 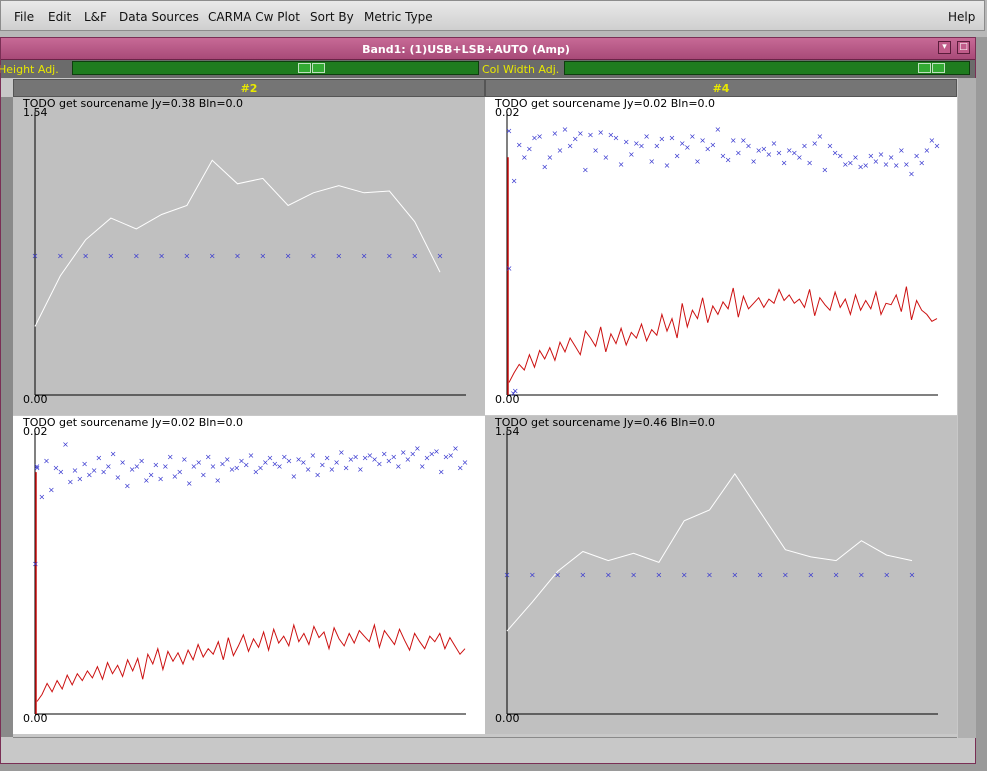 What do you see at coordinates (254, 17) in the screenshot?
I see `menu-carma-cw-plot: CARMA Cw Plot` at bounding box center [254, 17].